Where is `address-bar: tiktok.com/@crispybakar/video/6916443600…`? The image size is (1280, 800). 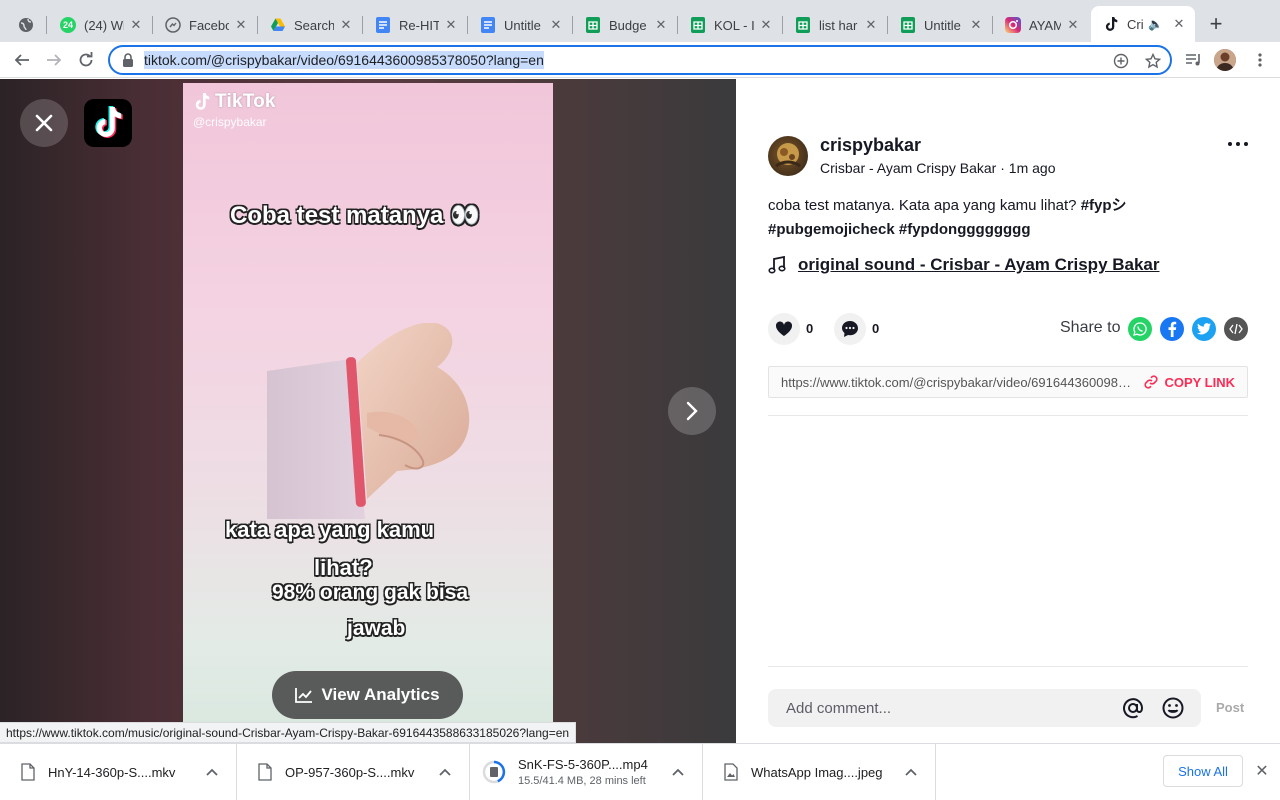 address-bar: tiktok.com/@crispybakar/video/6916443600… is located at coordinates (640, 60).